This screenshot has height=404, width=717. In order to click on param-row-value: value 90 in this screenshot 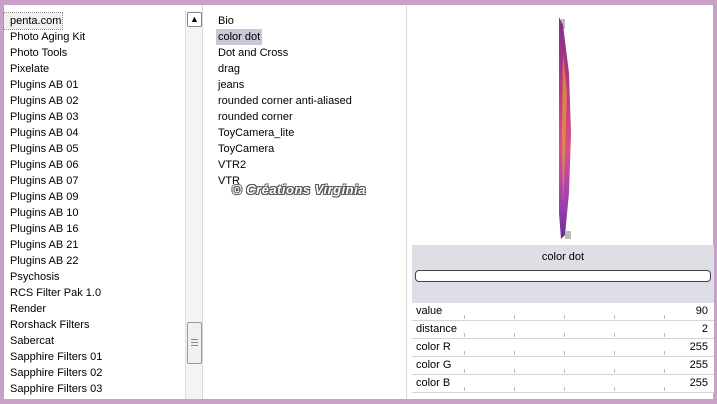, I will do `click(563, 312)`.